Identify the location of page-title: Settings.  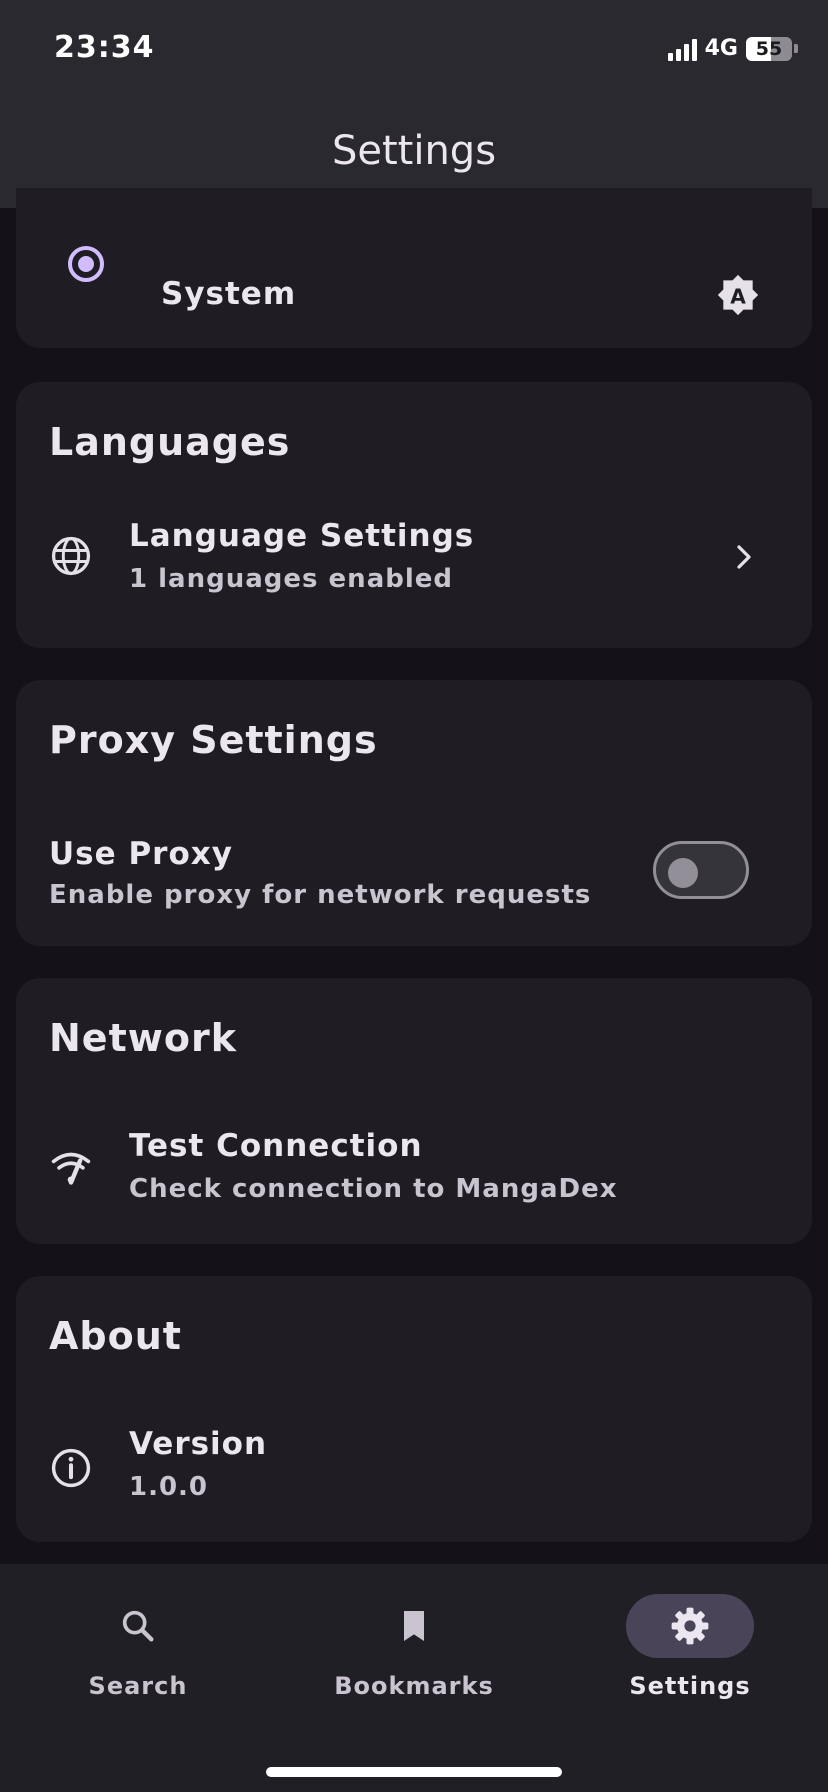
(414, 151).